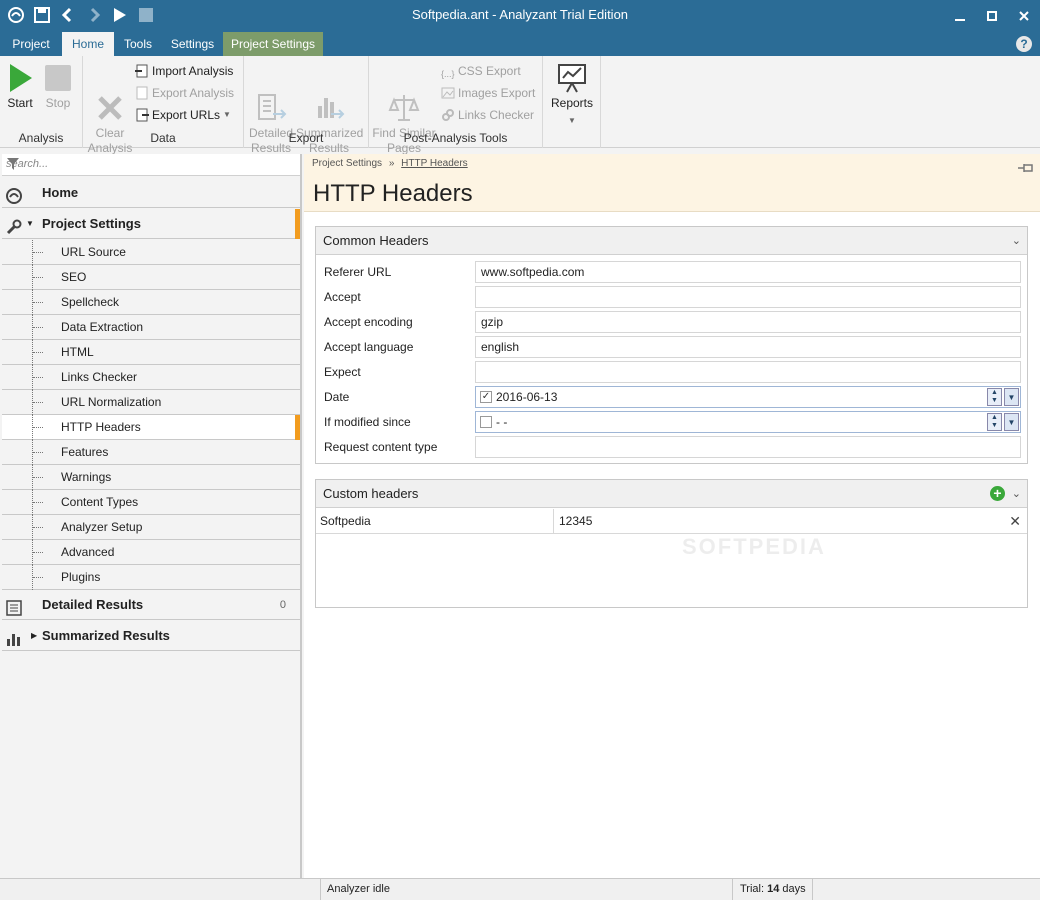 The width and height of the screenshot is (1040, 900). What do you see at coordinates (102, 327) in the screenshot?
I see `sidebar-item-label: Data Extraction` at bounding box center [102, 327].